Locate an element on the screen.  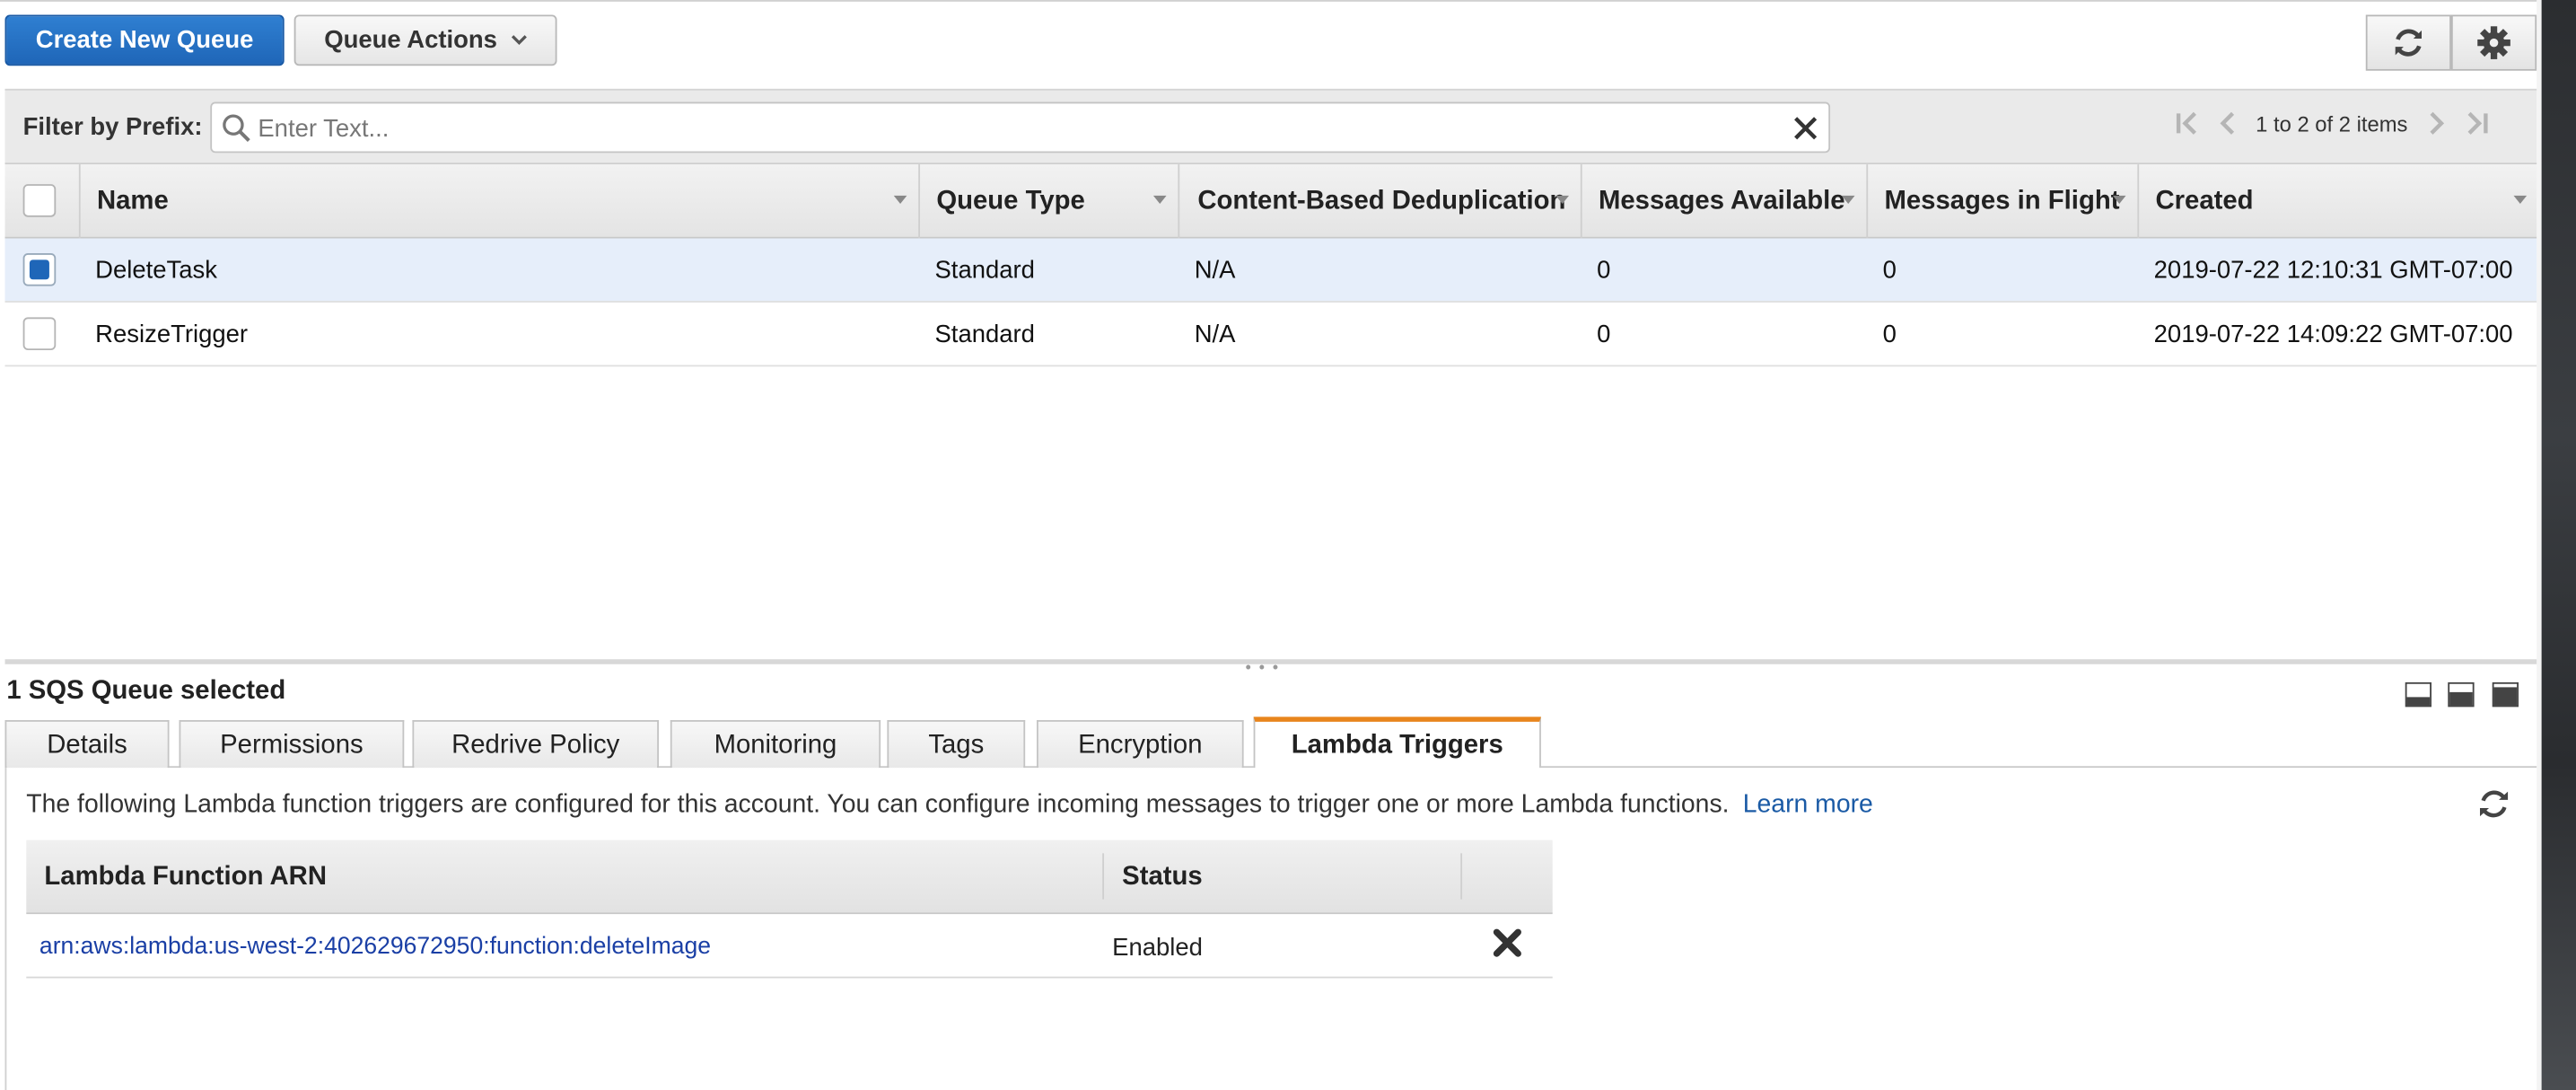
gear-icon is located at coordinates (2493, 42).